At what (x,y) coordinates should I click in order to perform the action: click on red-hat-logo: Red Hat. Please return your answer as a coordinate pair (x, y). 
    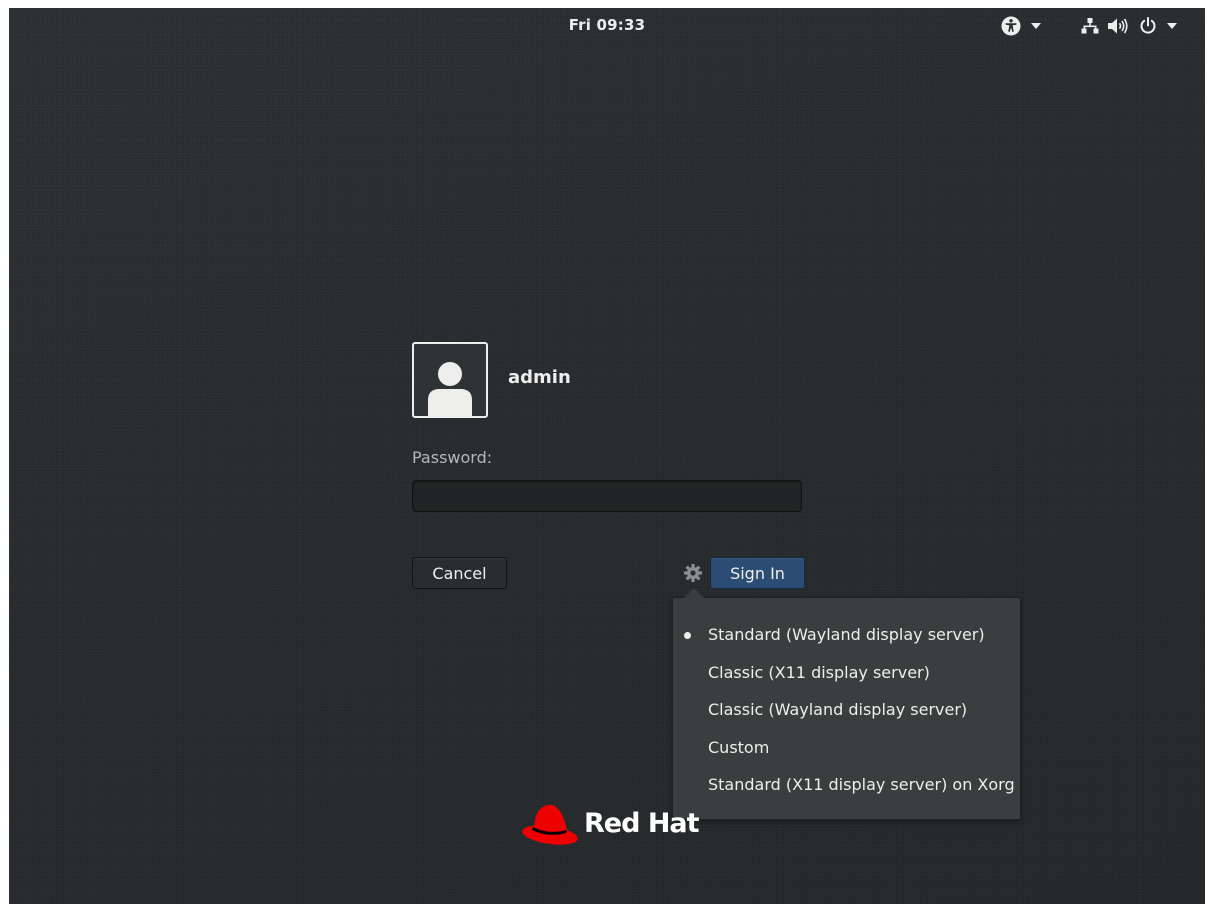
    Looking at the image, I should click on (610, 824).